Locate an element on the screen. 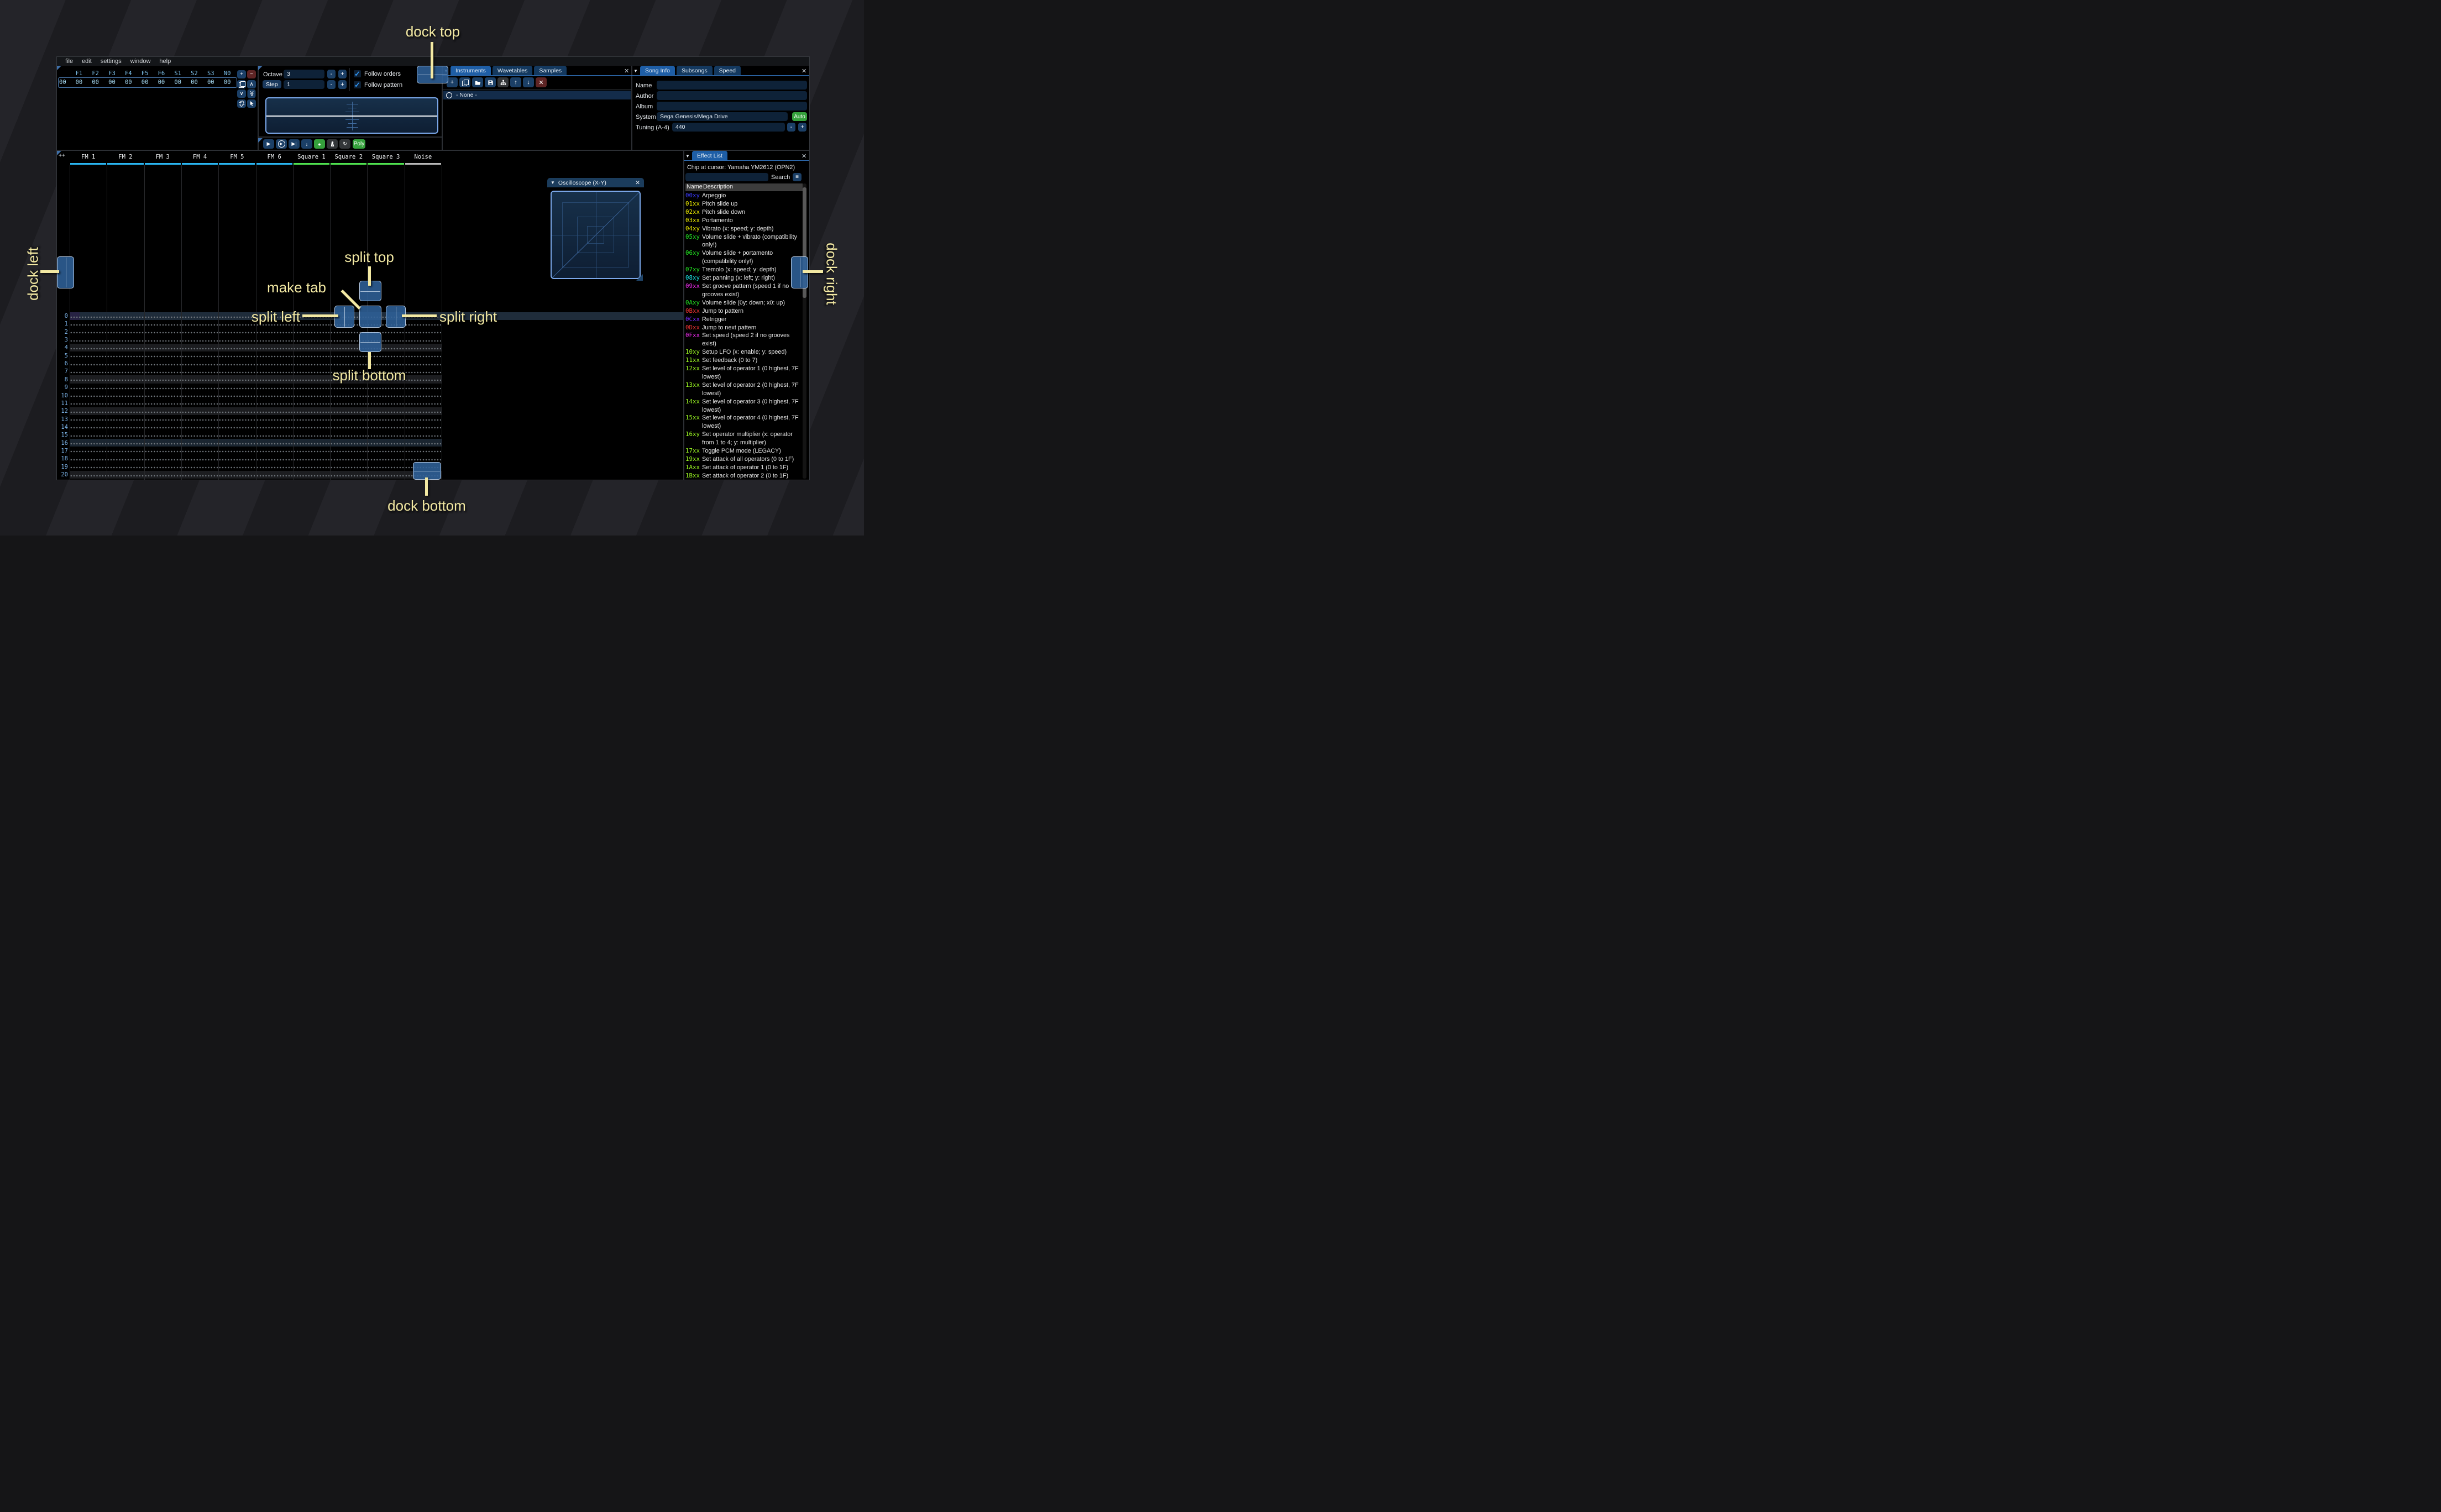 This screenshot has height=1512, width=2441. follow-pattern-checkbox: ✓ is located at coordinates (357, 85).